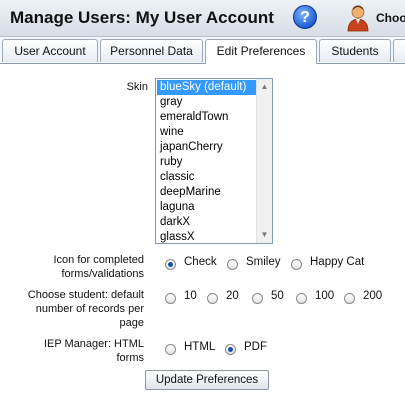 The width and height of the screenshot is (405, 400). I want to click on records-option-20-label: 20, so click(232, 296).